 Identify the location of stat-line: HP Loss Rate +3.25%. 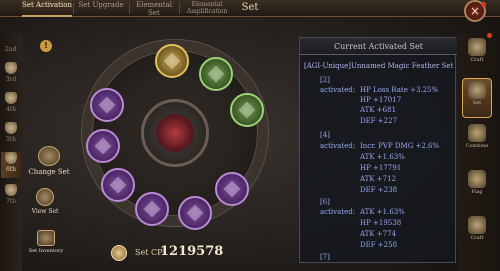
(399, 90).